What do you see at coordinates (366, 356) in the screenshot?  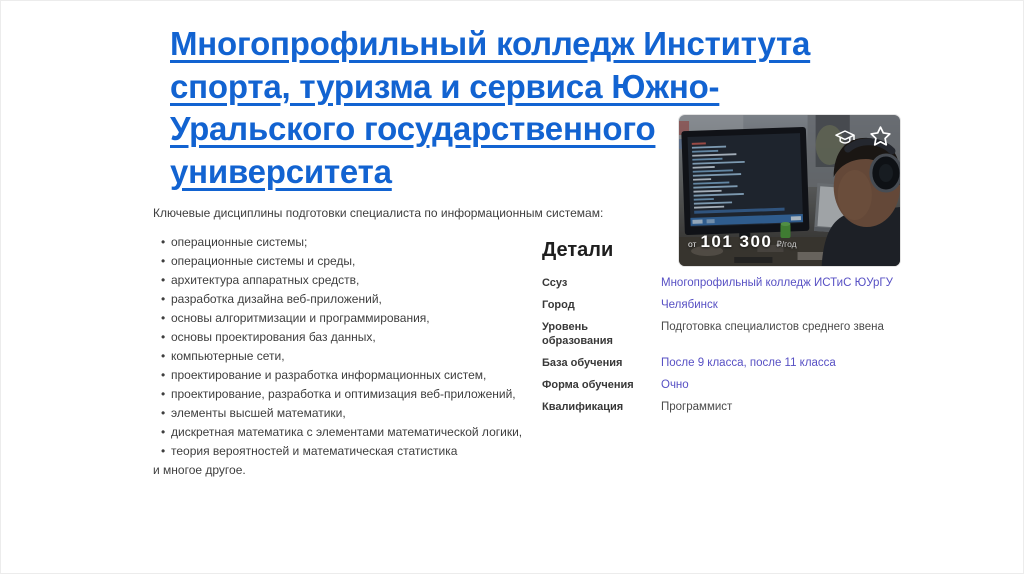 I see `list-item: компьютерные сети,` at bounding box center [366, 356].